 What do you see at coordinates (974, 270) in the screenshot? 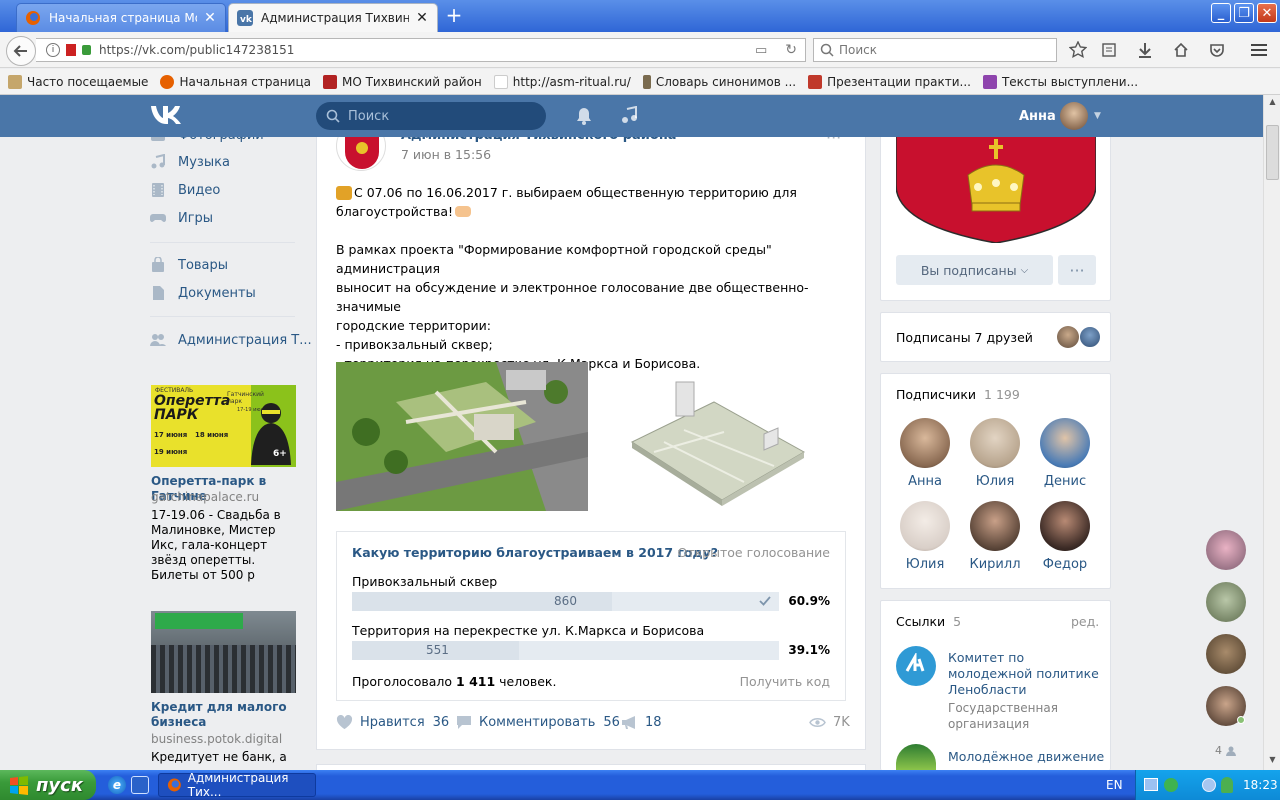
I see `subscribed-button: Вы подписаны ⌵` at bounding box center [974, 270].